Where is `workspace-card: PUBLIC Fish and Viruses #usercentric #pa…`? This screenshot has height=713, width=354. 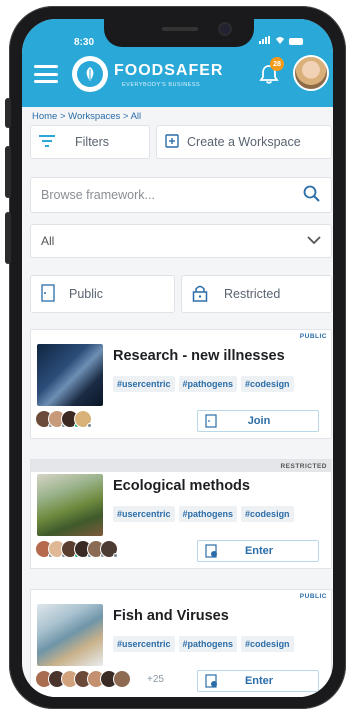
workspace-card: PUBLIC Fish and Viruses #usercentric #pa… is located at coordinates (181, 643).